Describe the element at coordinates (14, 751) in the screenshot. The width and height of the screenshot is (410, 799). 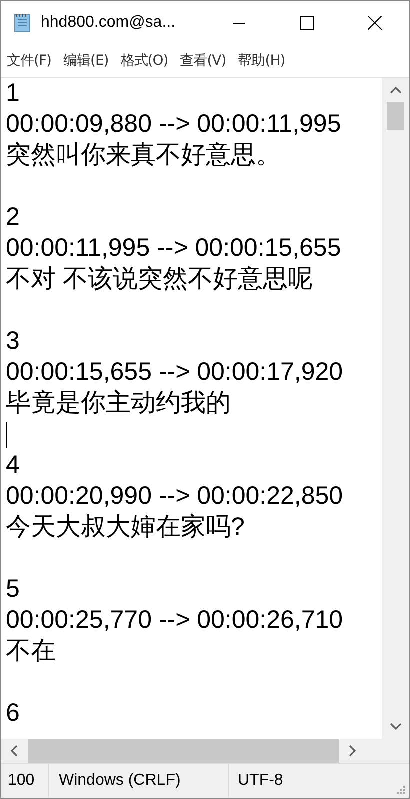
I see `scroll-left-icon` at that location.